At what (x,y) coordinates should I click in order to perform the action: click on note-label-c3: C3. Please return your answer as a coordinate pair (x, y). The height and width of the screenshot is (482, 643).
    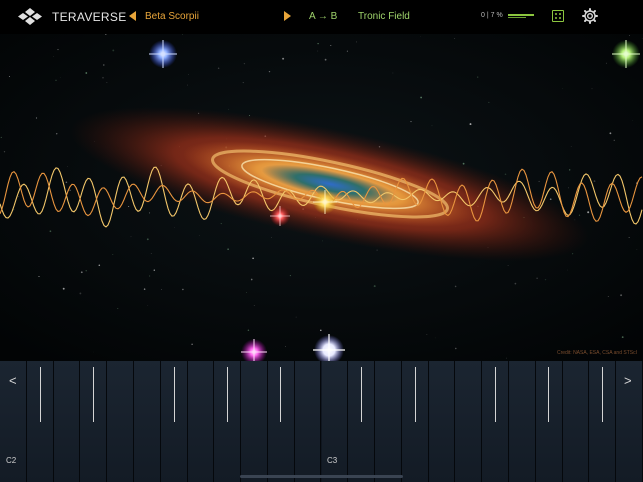
    Looking at the image, I should click on (332, 460).